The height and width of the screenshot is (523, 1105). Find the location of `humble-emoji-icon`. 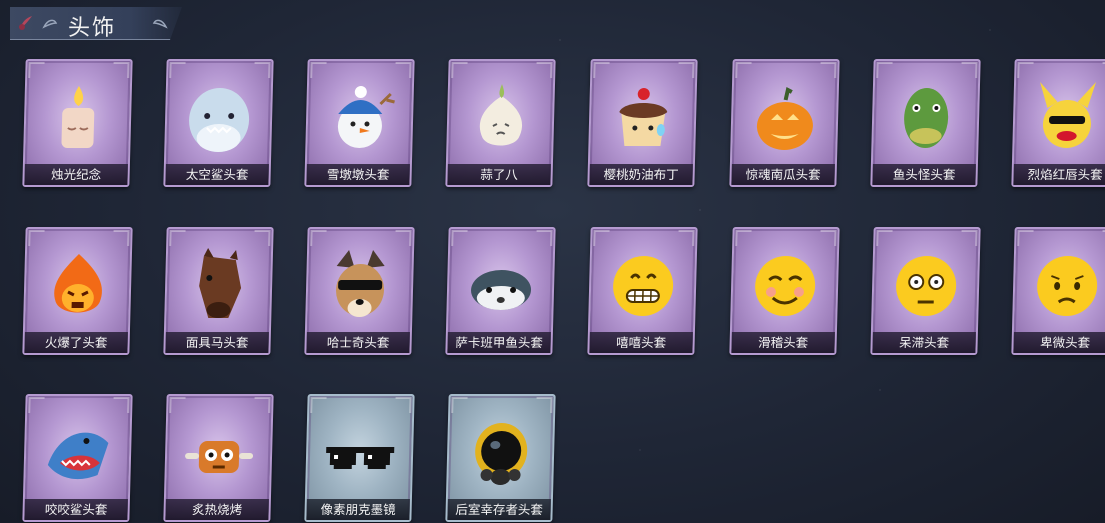

humble-emoji-icon is located at coordinates (1066, 285).